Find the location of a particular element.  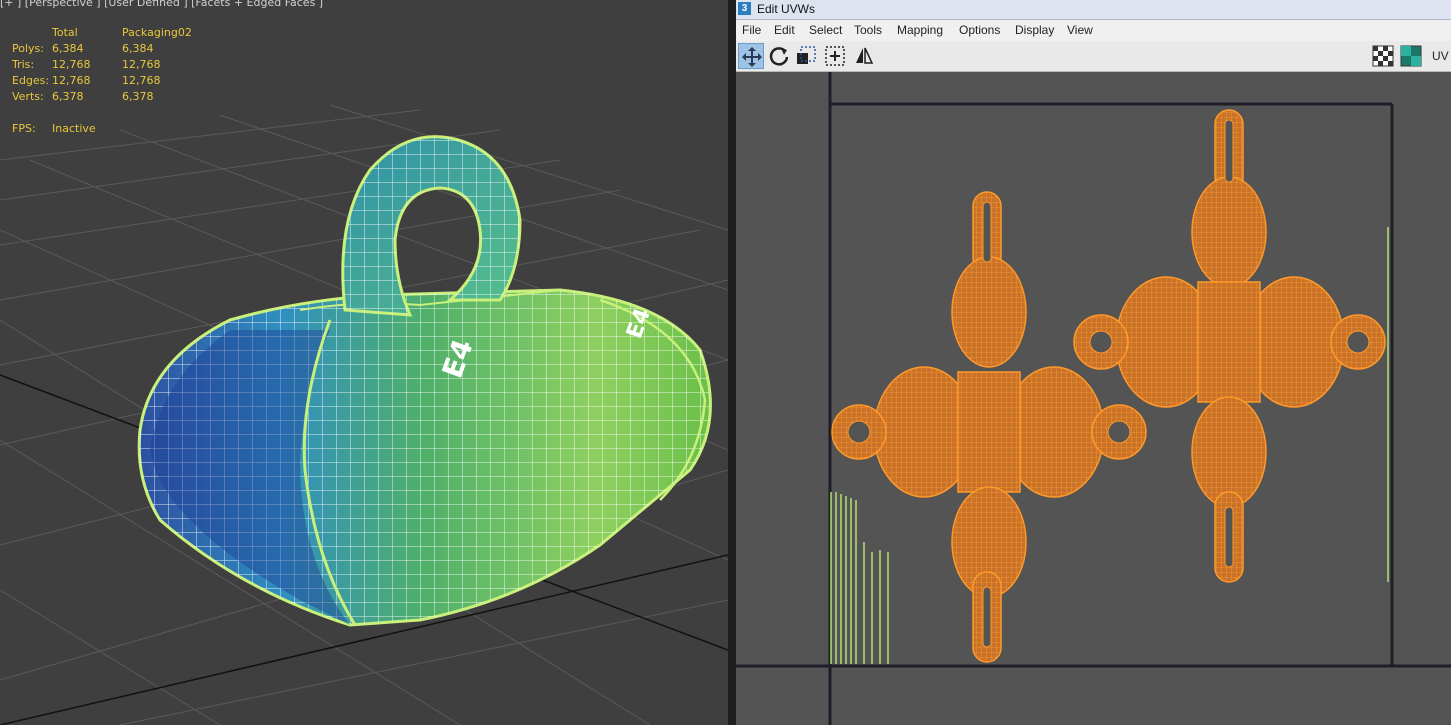

menu-edit: Edit is located at coordinates (784, 30).